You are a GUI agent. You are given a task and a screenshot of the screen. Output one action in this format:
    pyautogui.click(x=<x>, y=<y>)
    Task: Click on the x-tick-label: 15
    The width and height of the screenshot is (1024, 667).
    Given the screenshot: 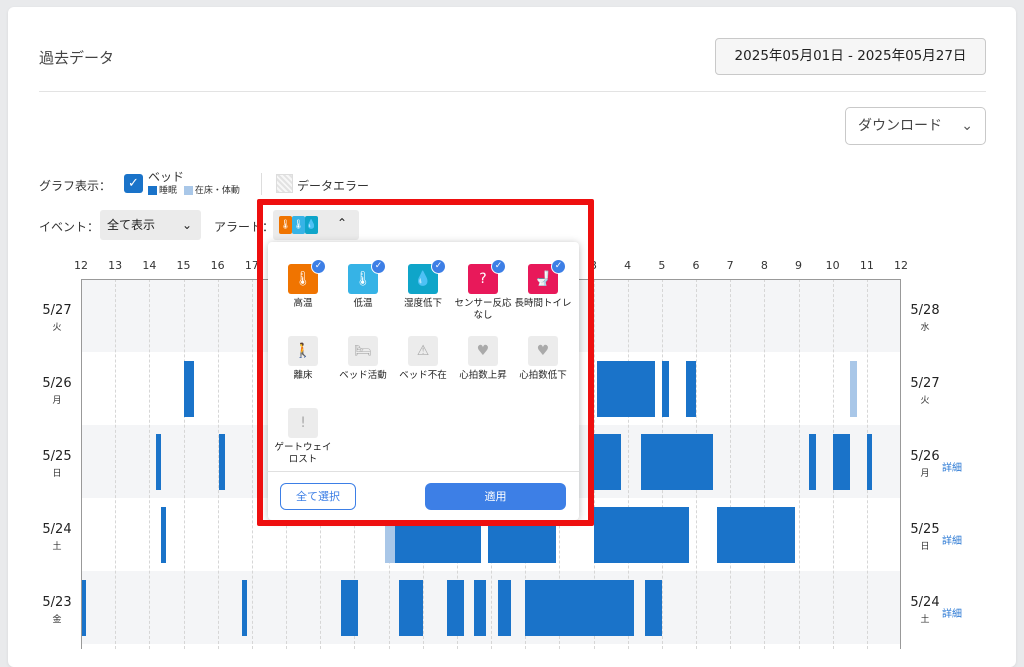 What is the action you would take?
    pyautogui.click(x=183, y=265)
    